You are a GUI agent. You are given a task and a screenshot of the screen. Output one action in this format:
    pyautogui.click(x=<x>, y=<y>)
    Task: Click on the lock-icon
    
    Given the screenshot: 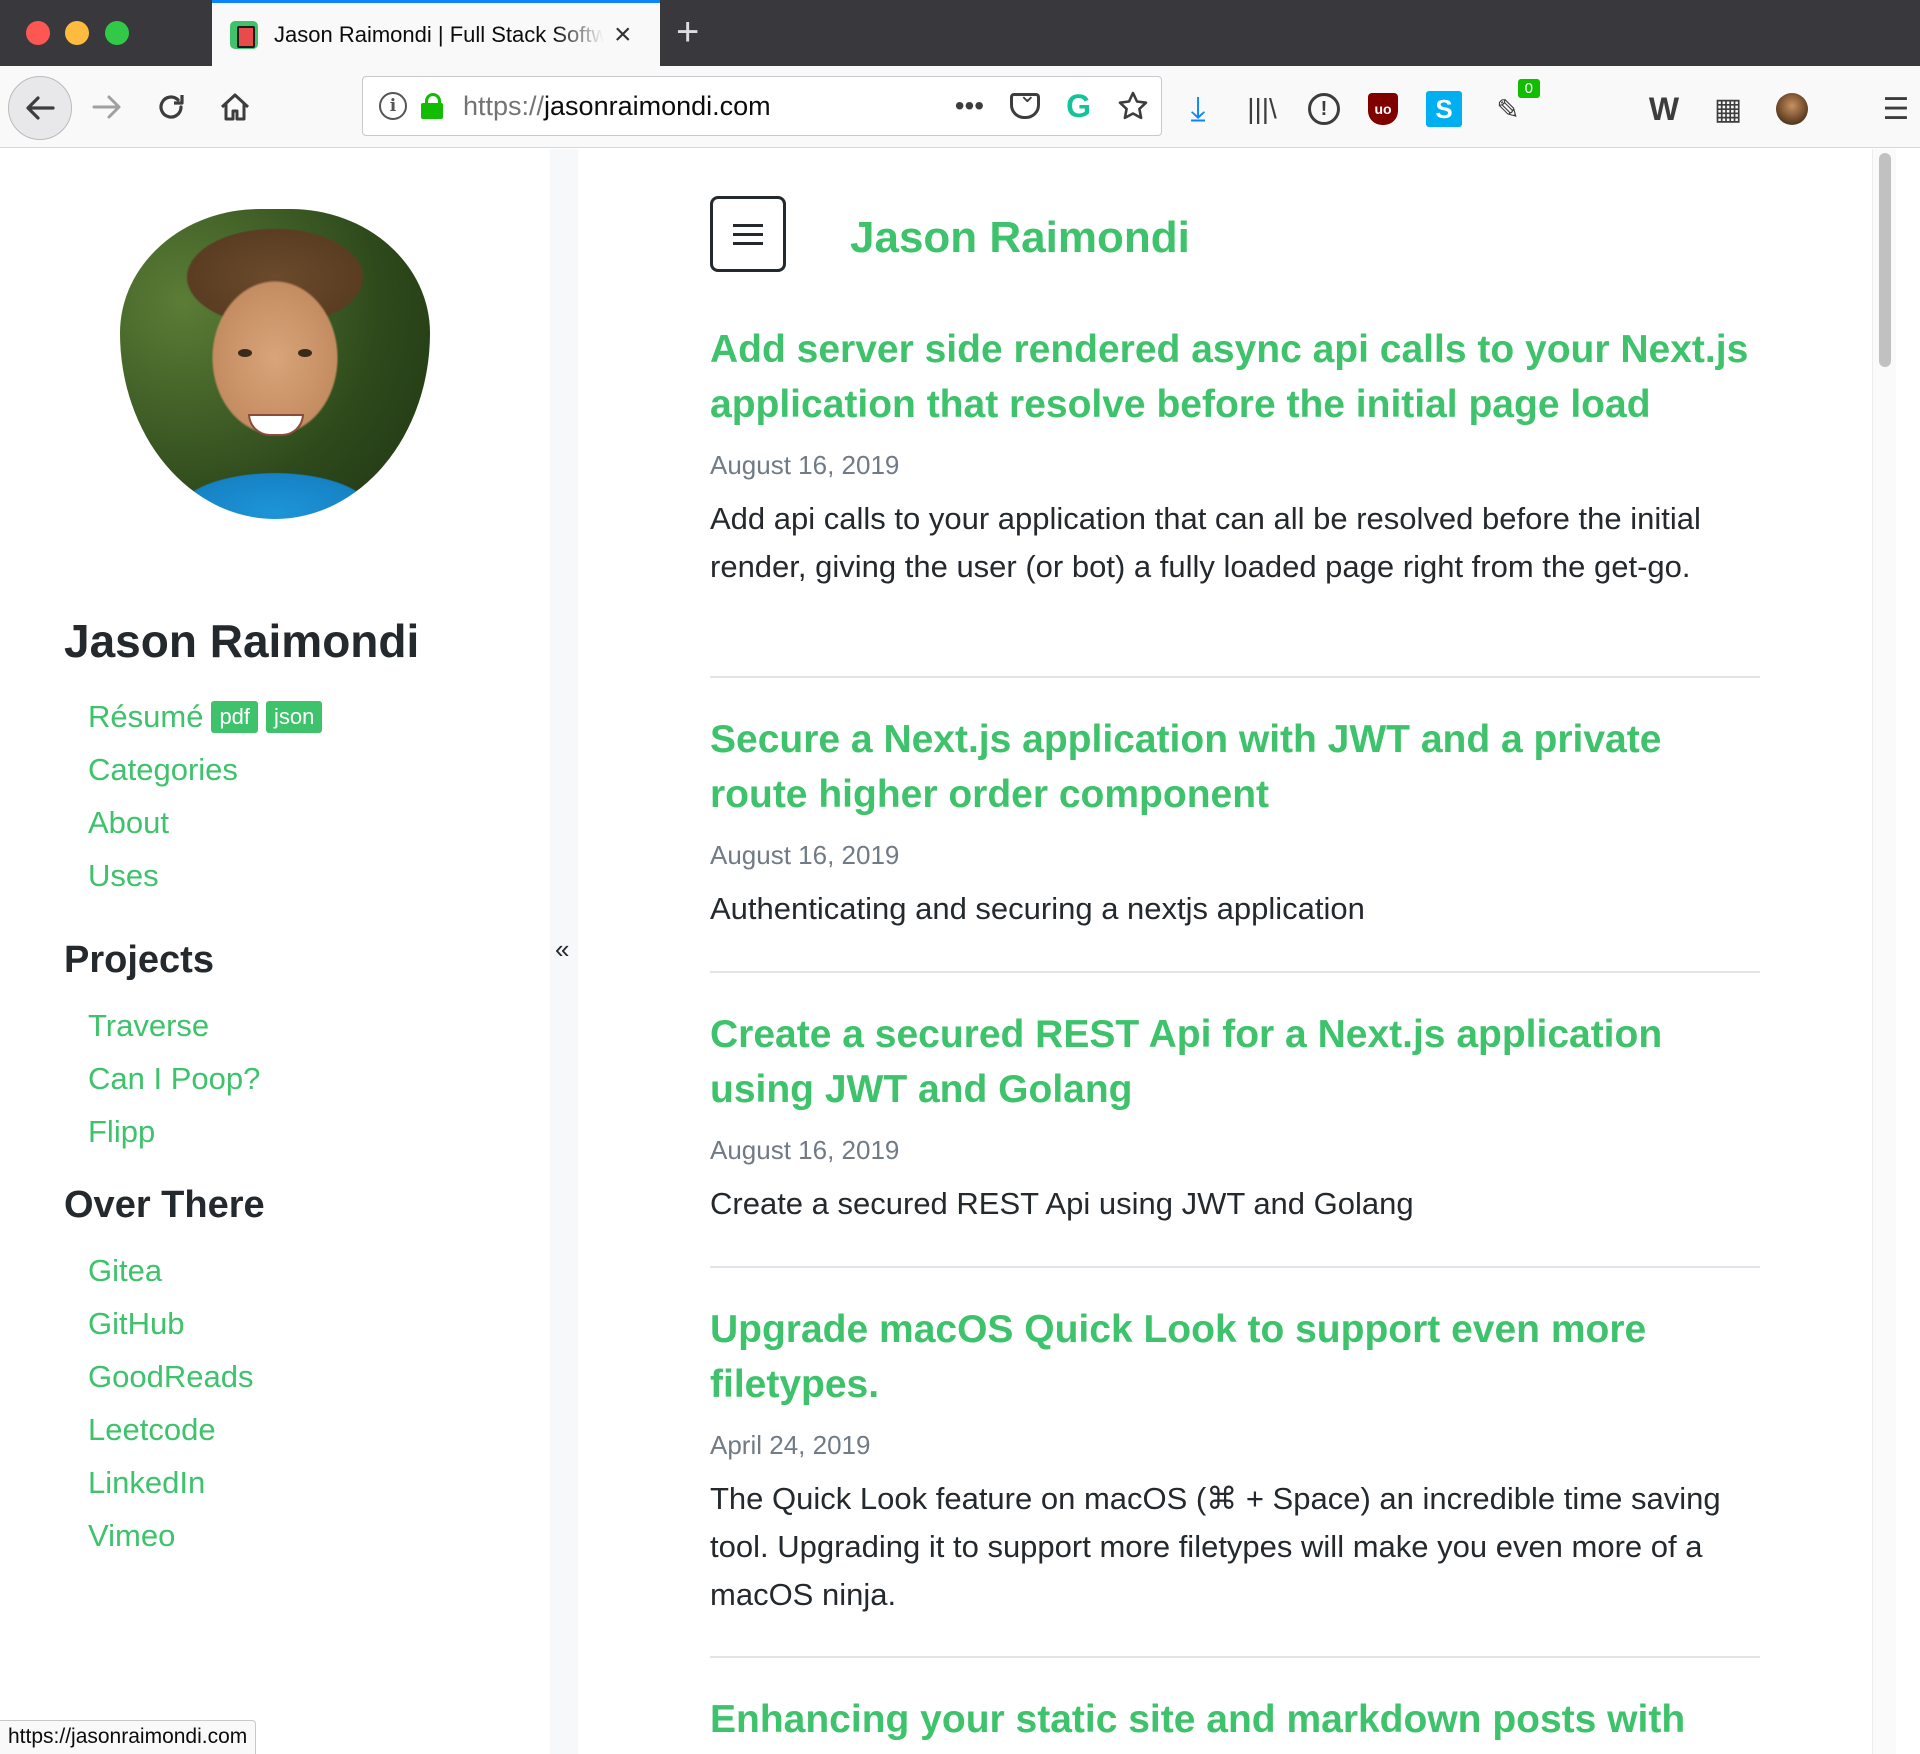 What is the action you would take?
    pyautogui.click(x=432, y=106)
    